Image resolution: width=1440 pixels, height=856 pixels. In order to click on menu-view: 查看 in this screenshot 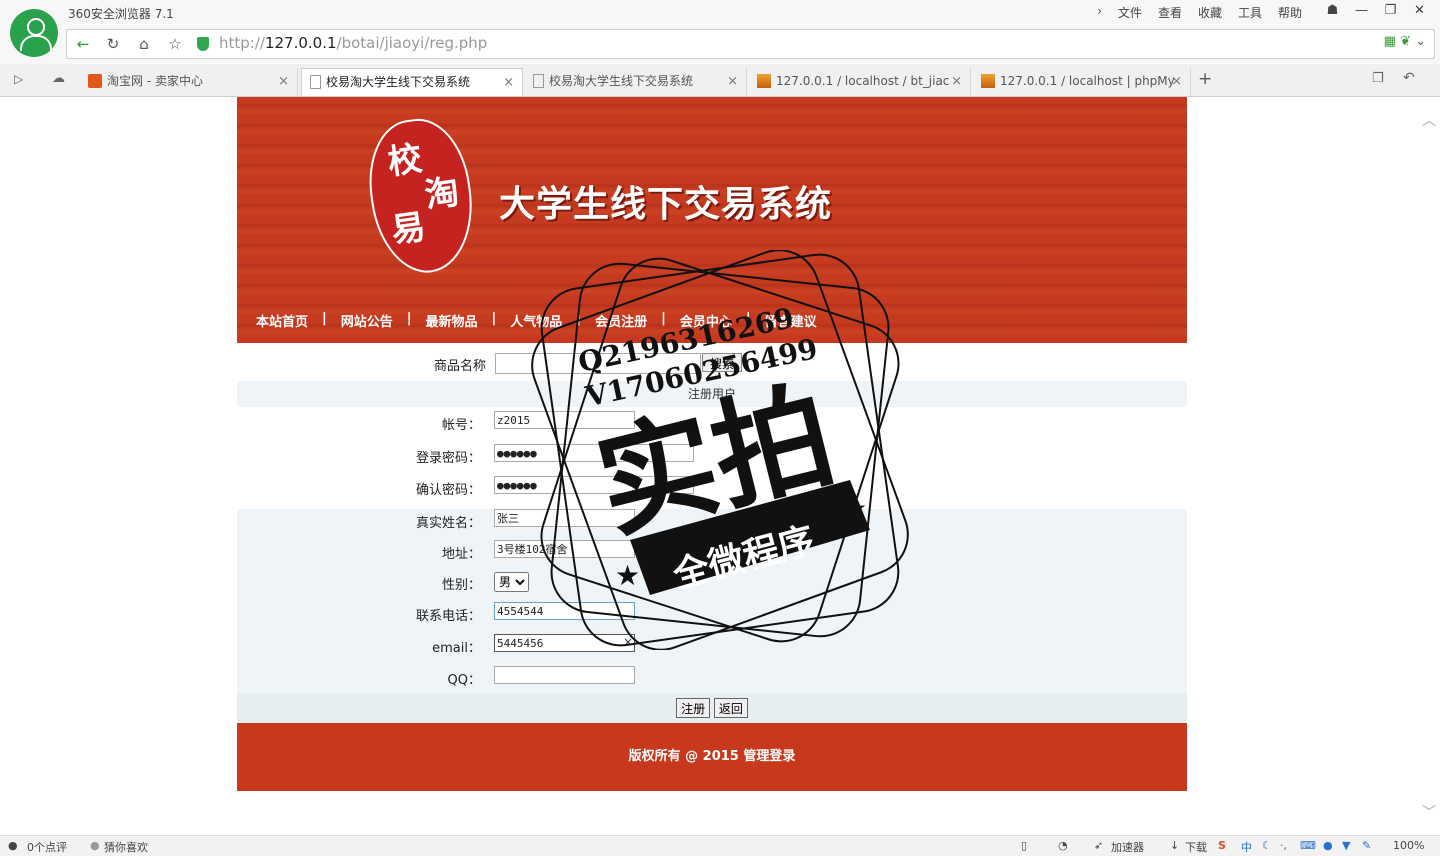, I will do `click(1170, 12)`.